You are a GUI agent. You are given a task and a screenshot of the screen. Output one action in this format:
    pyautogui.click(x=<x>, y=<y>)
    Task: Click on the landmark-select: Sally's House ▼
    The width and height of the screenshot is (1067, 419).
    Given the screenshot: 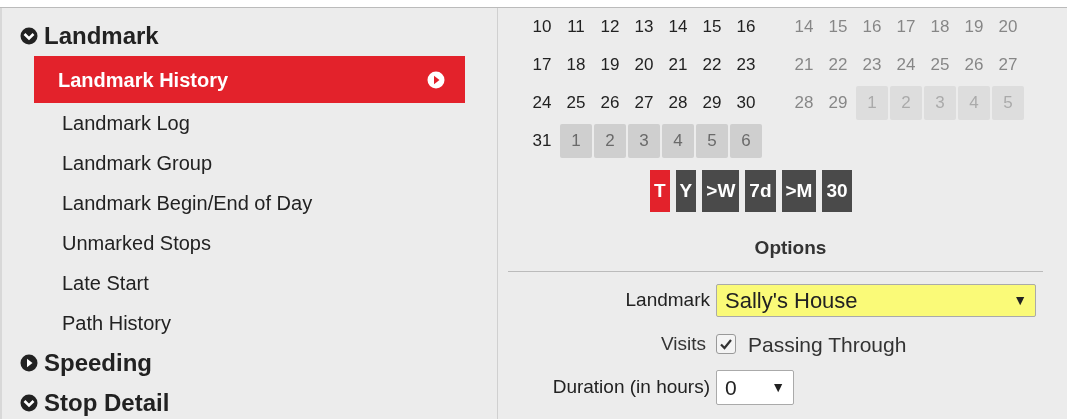 What is the action you would take?
    pyautogui.click(x=876, y=300)
    